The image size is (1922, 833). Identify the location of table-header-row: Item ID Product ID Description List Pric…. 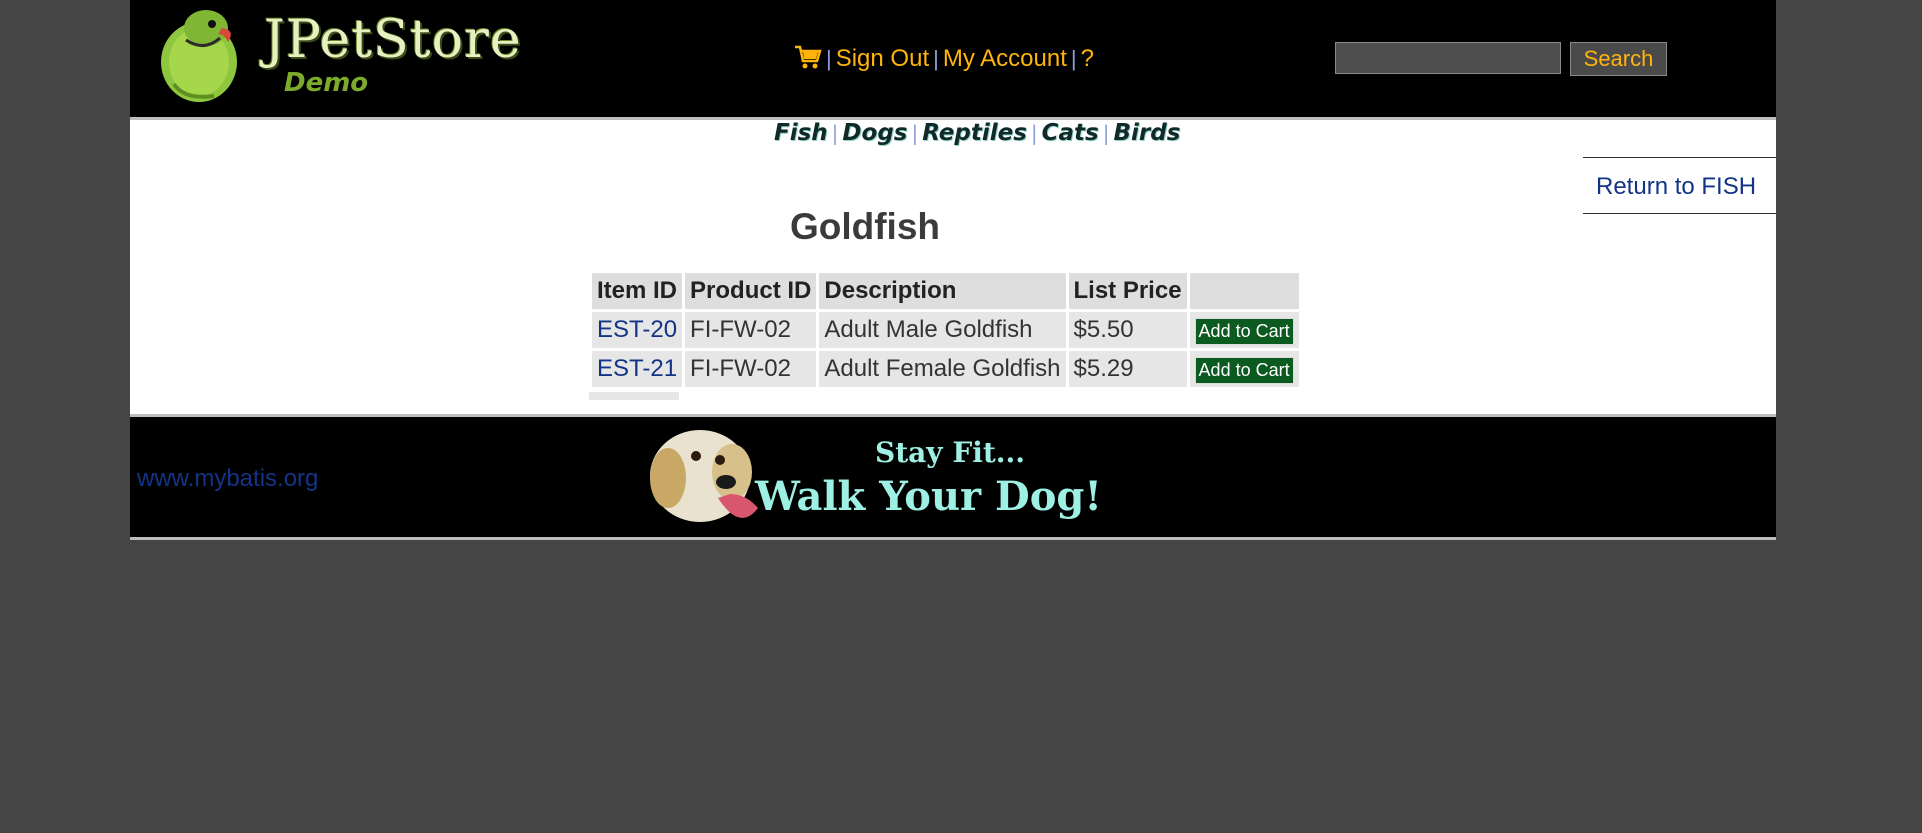
(945, 291).